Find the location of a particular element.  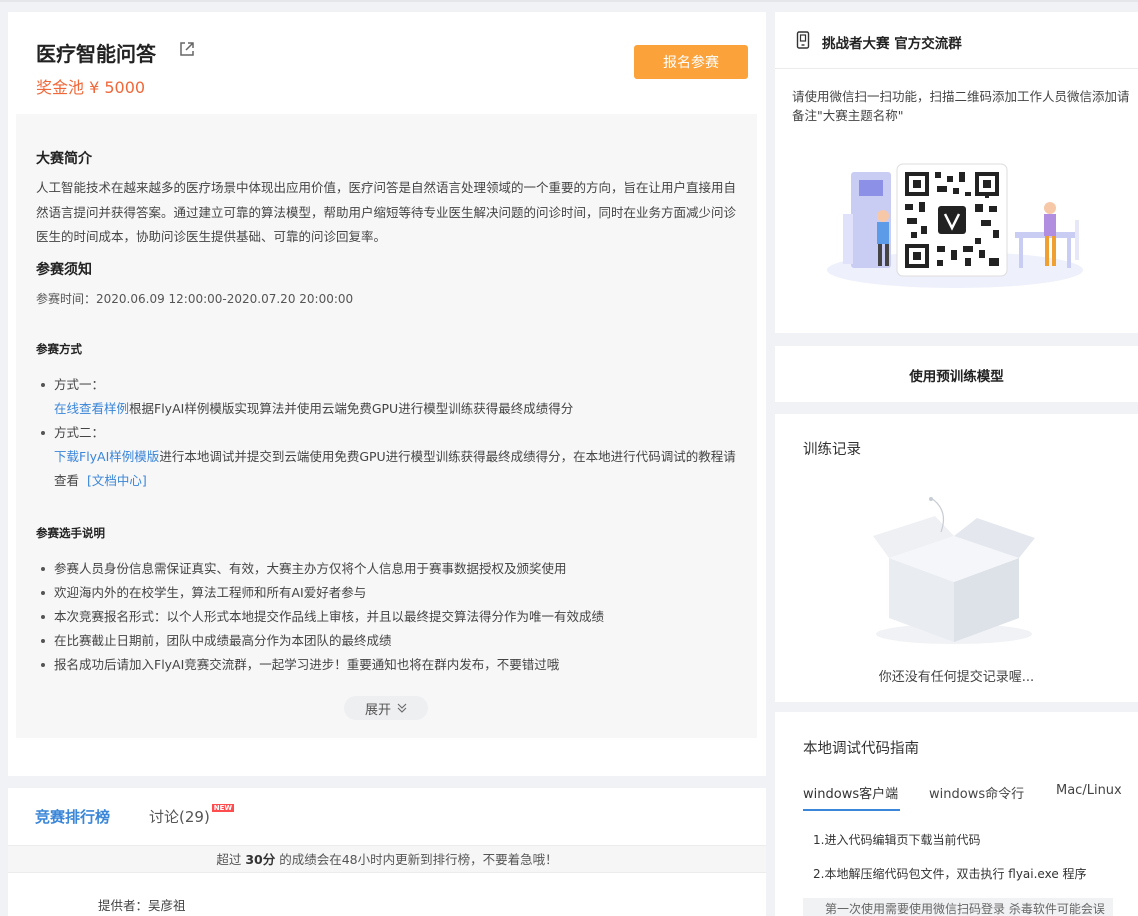

tab-mac-linux: Mac/Linux is located at coordinates (1089, 790).